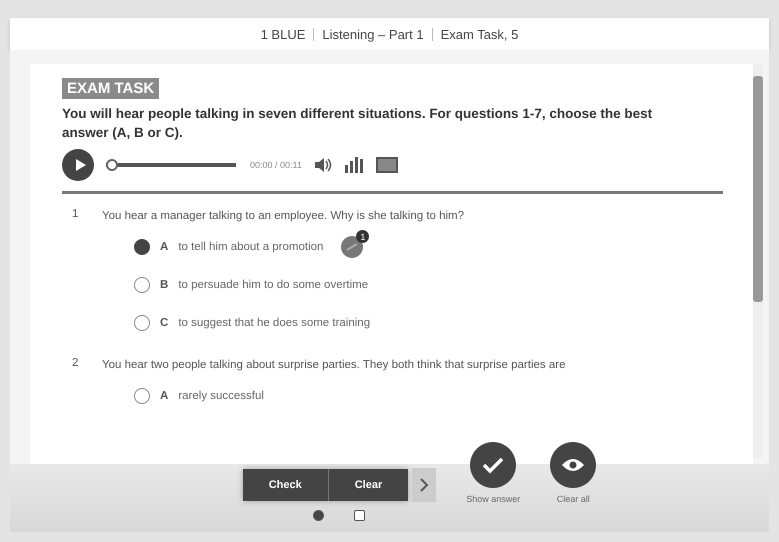 The width and height of the screenshot is (779, 542). I want to click on option-text: to persuade him to do some overtime, so click(273, 285).